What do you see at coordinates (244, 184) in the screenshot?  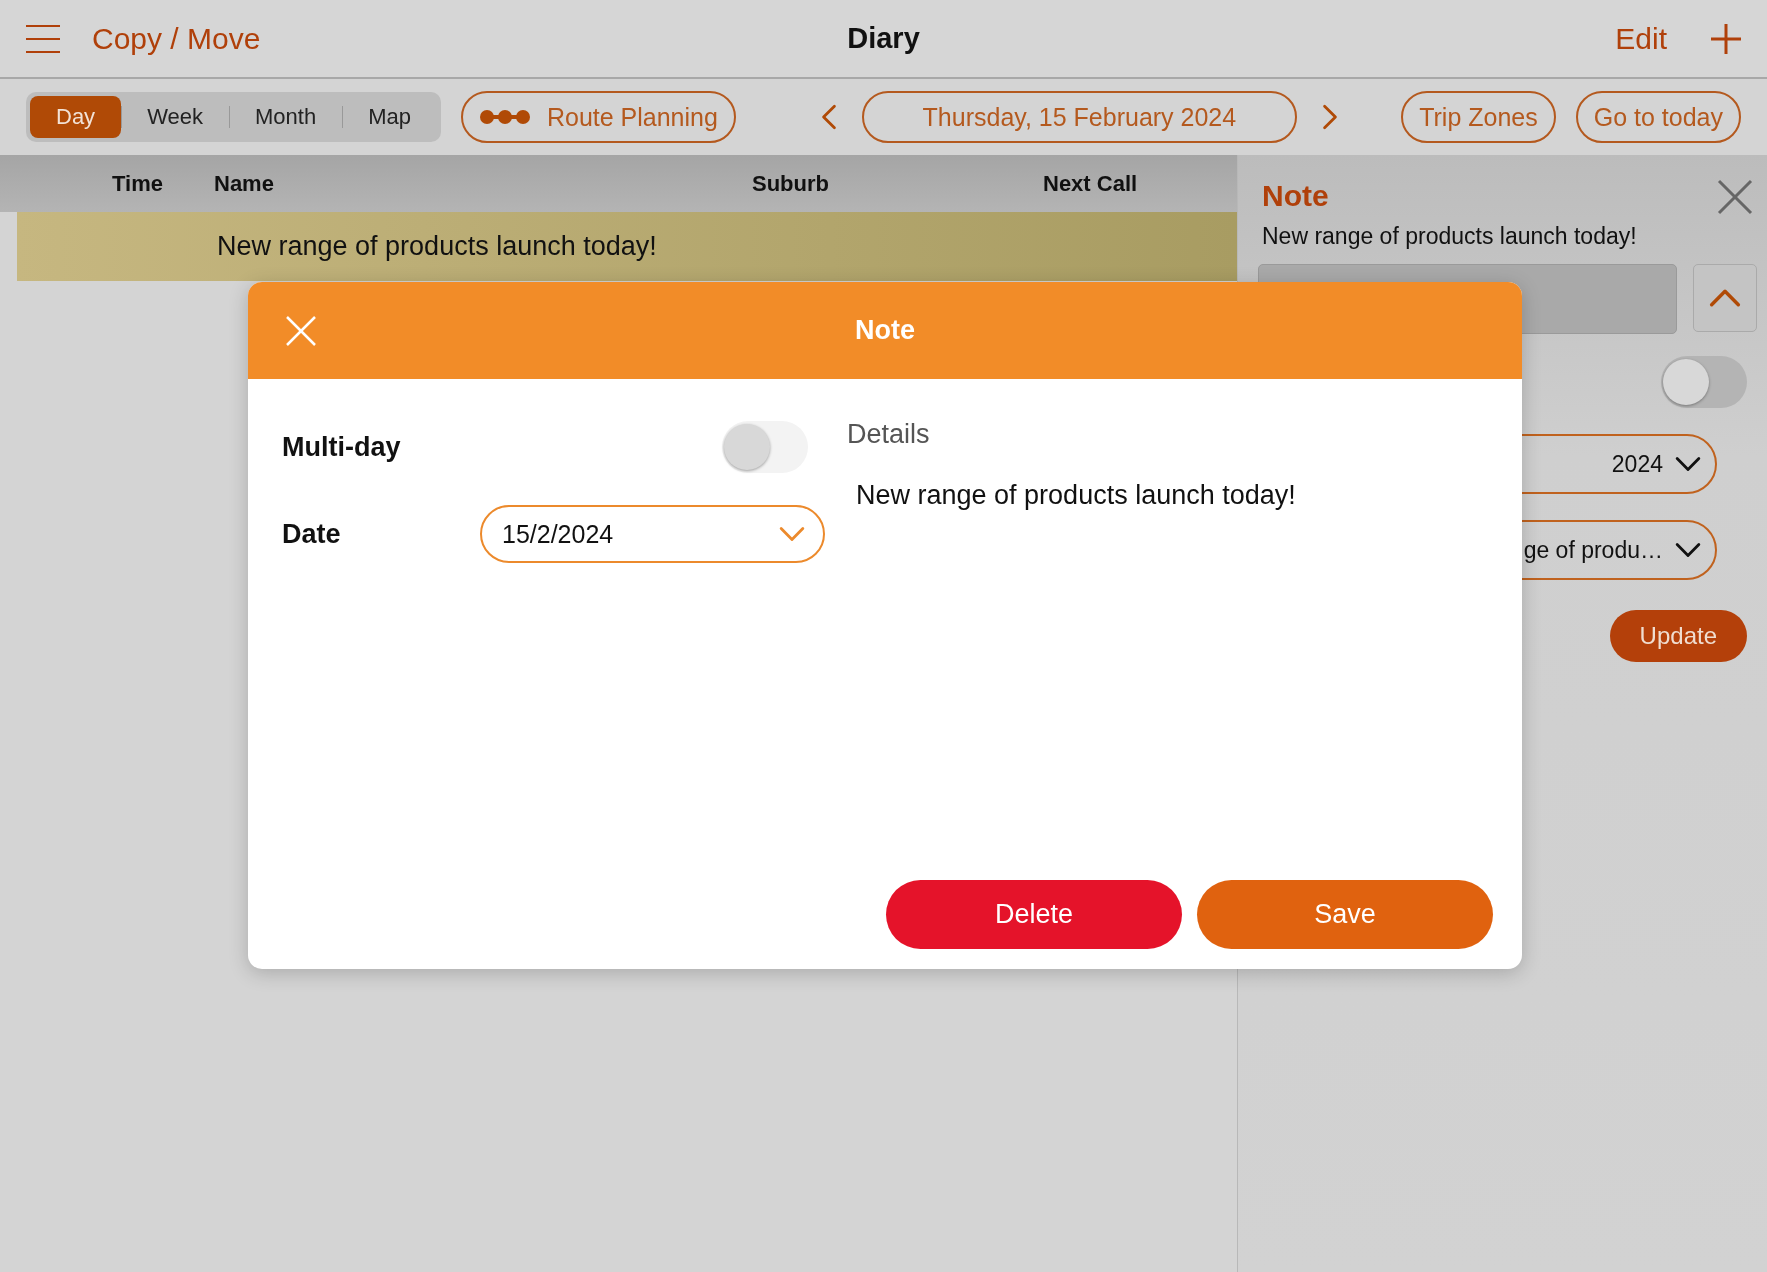 I see `column-header: Name` at bounding box center [244, 184].